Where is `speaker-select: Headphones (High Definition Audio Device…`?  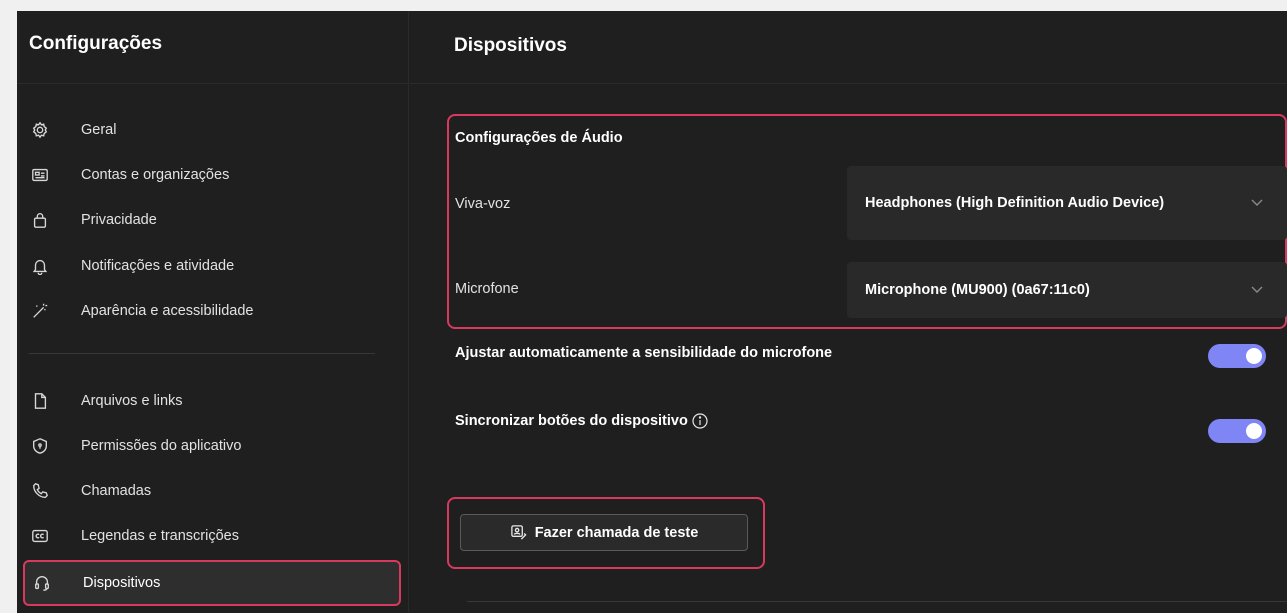
speaker-select: Headphones (High Definition Audio Device… is located at coordinates (1067, 203).